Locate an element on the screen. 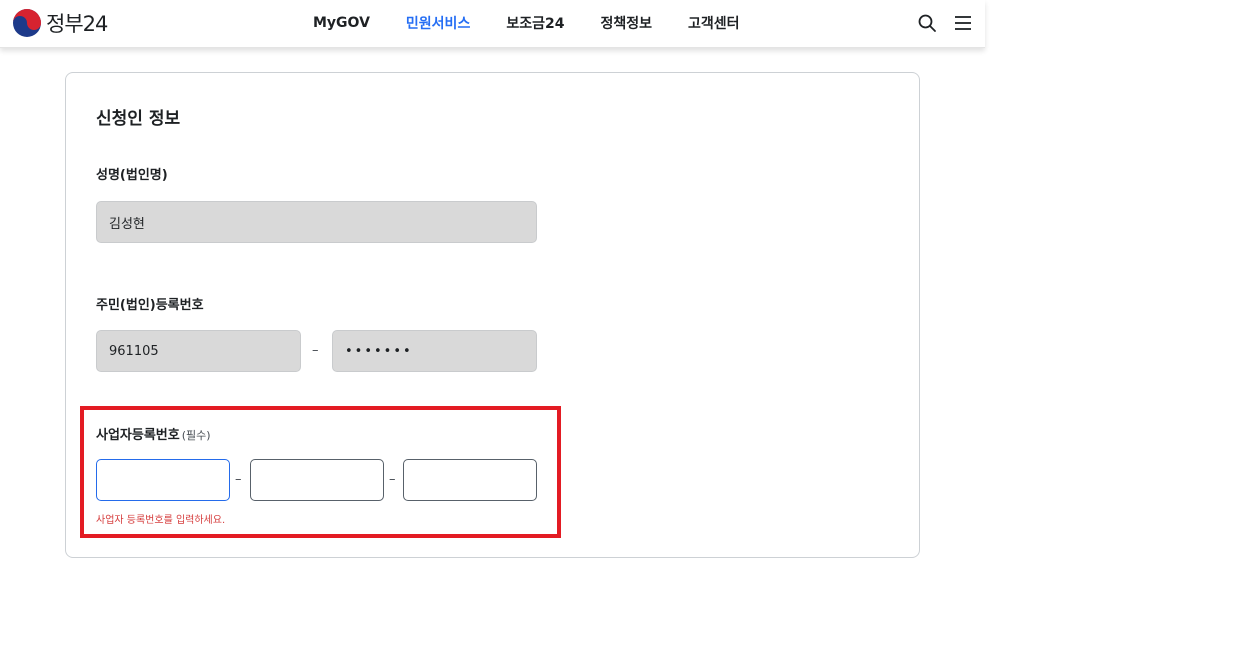 This screenshot has height=648, width=1251. rrn-back-field: ••••••• is located at coordinates (434, 351).